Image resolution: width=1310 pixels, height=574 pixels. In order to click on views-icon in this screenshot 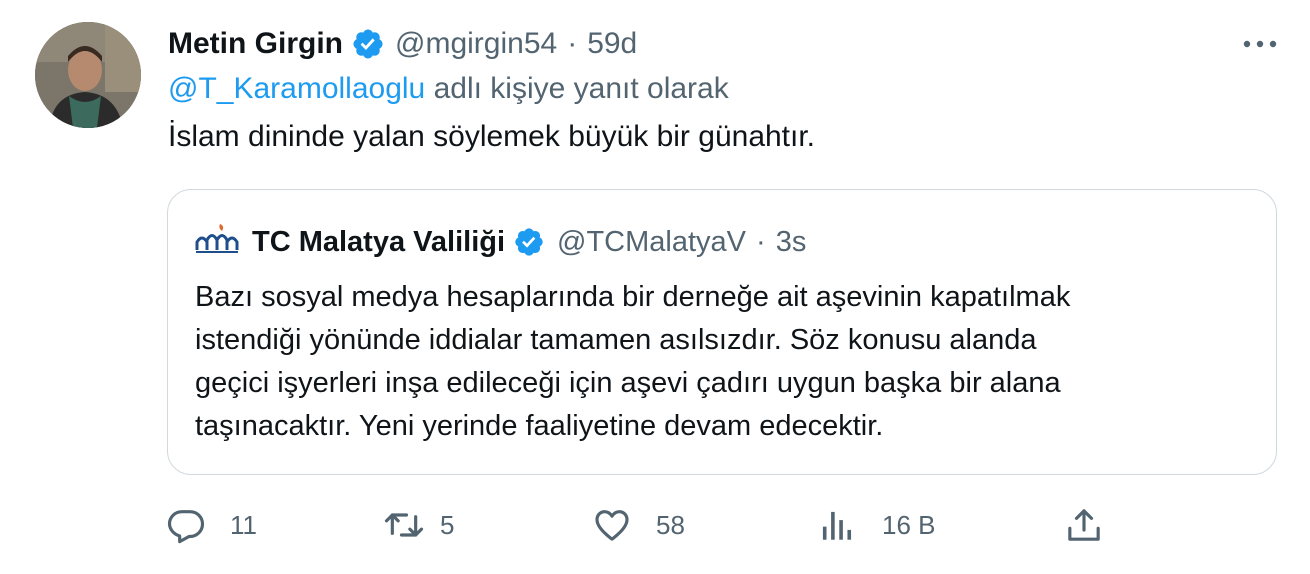, I will do `click(836, 525)`.